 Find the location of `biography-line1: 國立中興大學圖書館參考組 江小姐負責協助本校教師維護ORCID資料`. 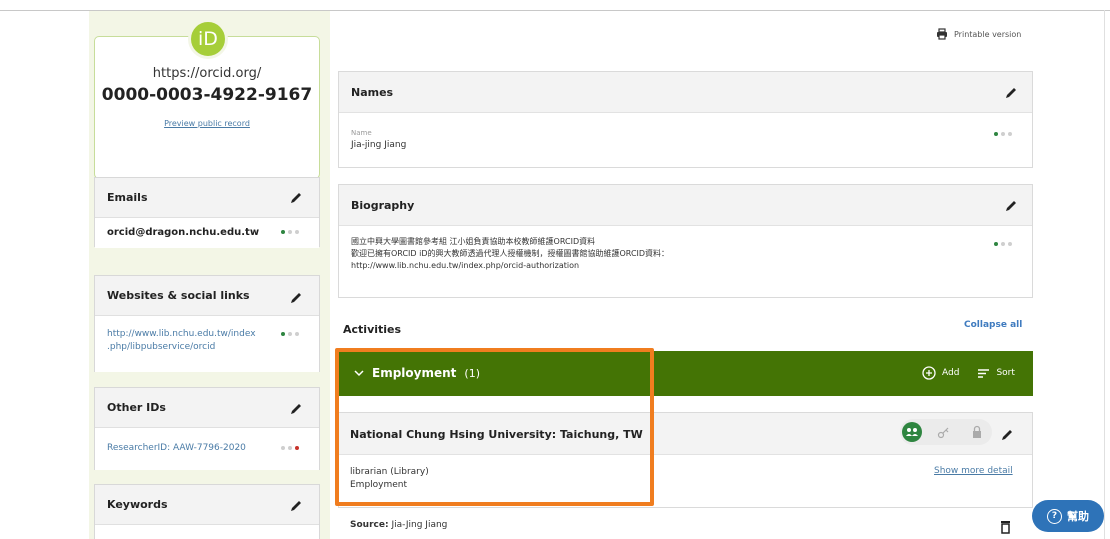

biography-line1: 國立中興大學圖書館參考組 江小姐負責協助本校教師維護ORCID資料 is located at coordinates (473, 241).